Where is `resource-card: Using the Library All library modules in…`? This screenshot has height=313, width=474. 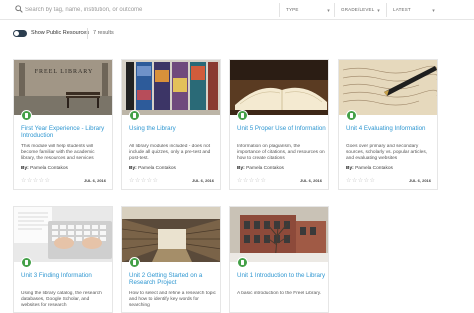
resource-card: Using the Library All library modules in… is located at coordinates (171, 124).